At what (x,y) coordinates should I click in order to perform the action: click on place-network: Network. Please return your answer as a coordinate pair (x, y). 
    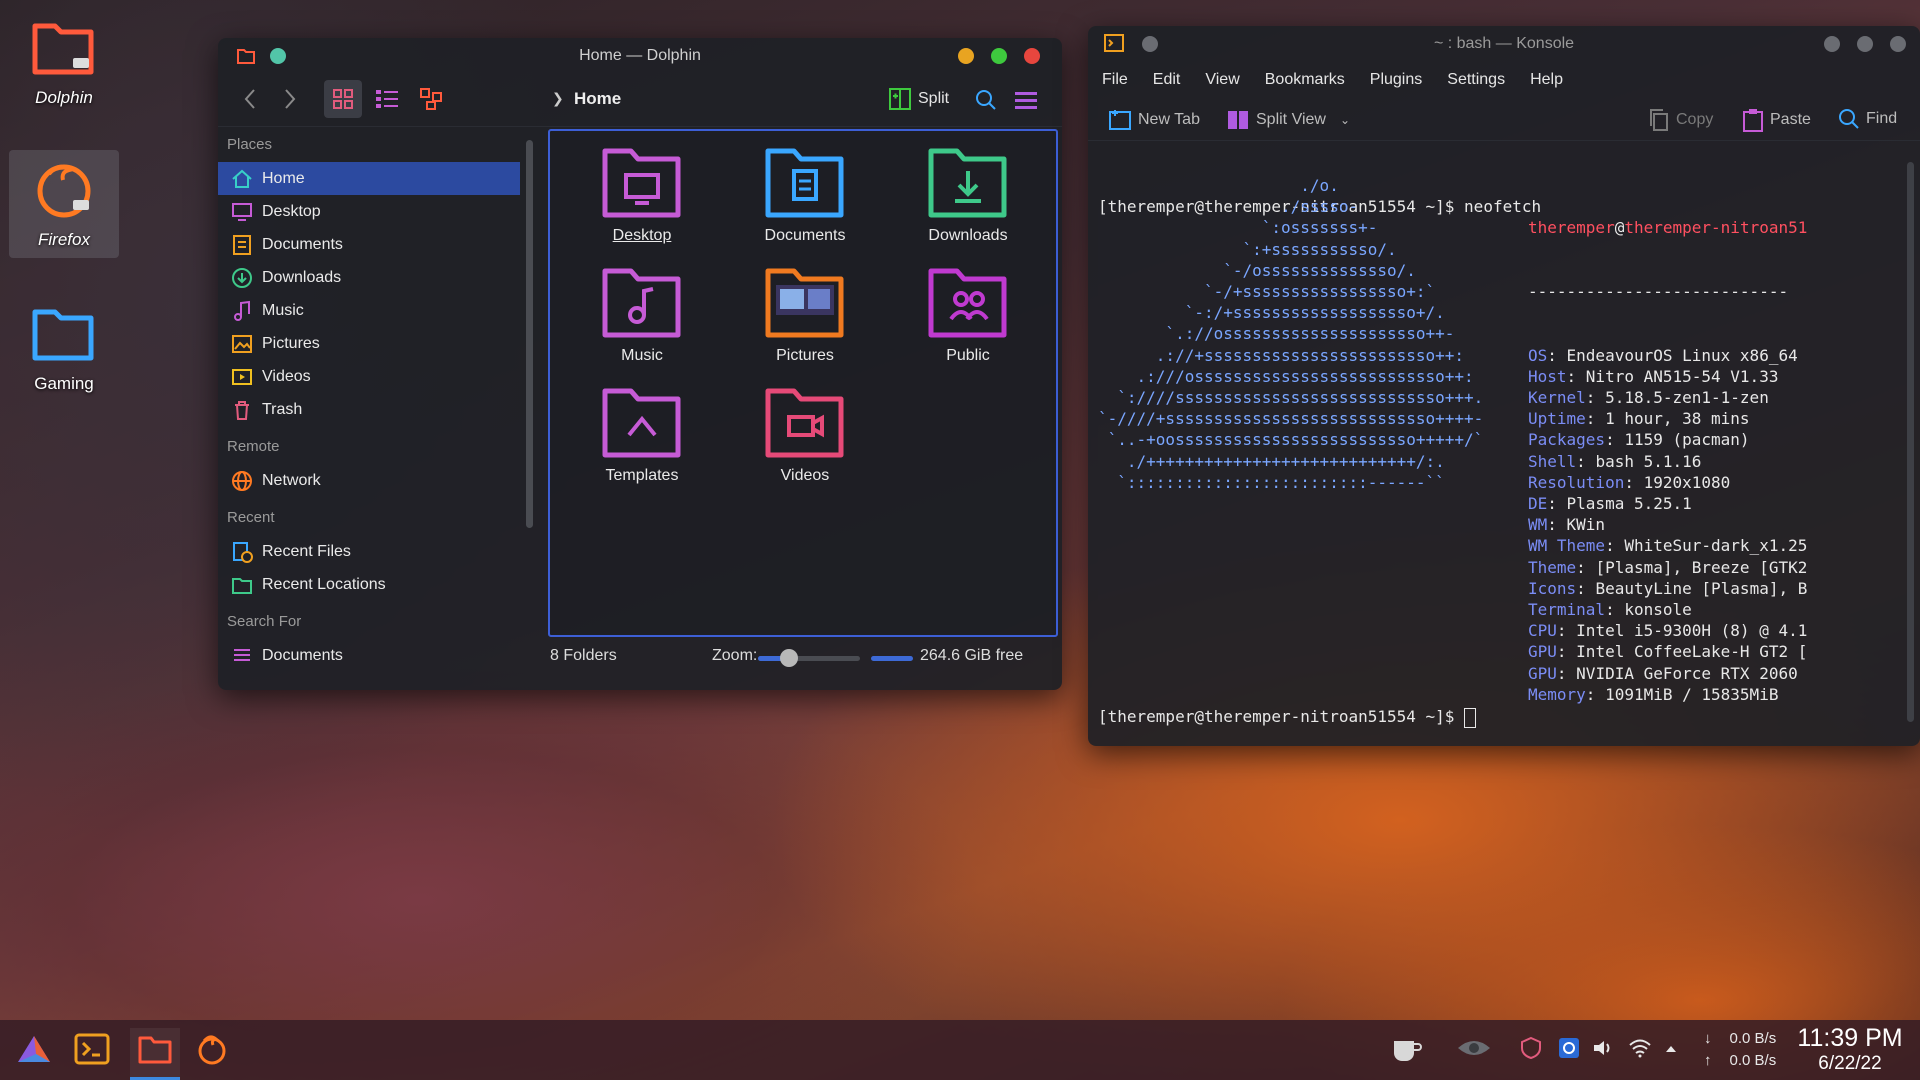
    Looking at the image, I should click on (369, 480).